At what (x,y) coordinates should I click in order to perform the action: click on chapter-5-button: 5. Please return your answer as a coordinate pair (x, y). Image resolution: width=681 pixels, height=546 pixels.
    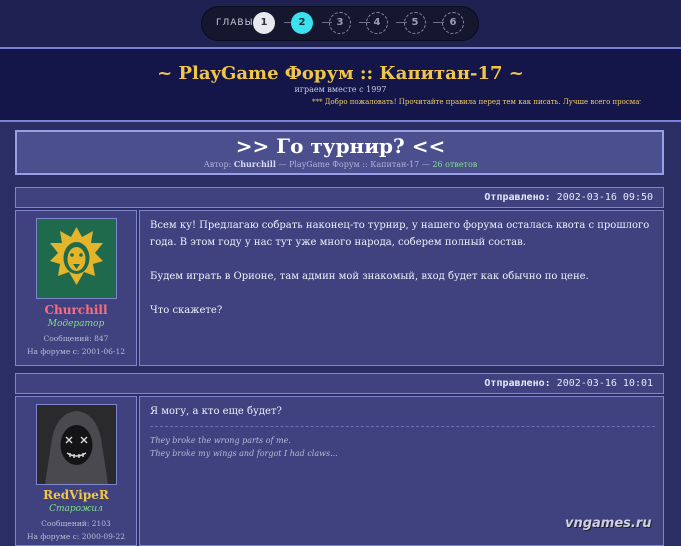
    Looking at the image, I should click on (415, 23).